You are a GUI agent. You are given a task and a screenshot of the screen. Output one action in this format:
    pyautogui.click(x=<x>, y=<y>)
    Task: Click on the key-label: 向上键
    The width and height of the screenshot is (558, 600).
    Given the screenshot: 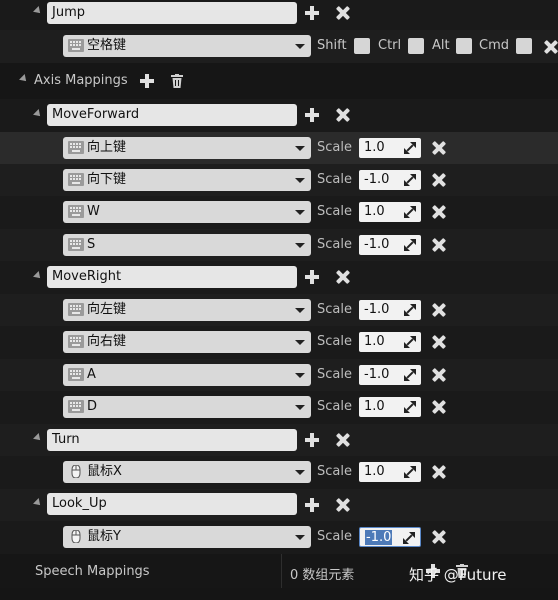 What is the action you would take?
    pyautogui.click(x=107, y=147)
    